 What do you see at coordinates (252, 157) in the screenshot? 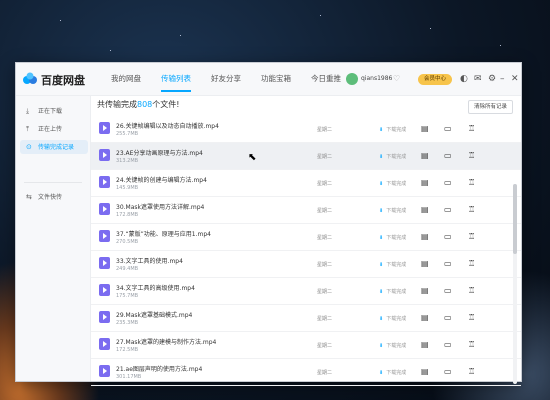
I see `mouse-cursor-icon: ⬉` at bounding box center [252, 157].